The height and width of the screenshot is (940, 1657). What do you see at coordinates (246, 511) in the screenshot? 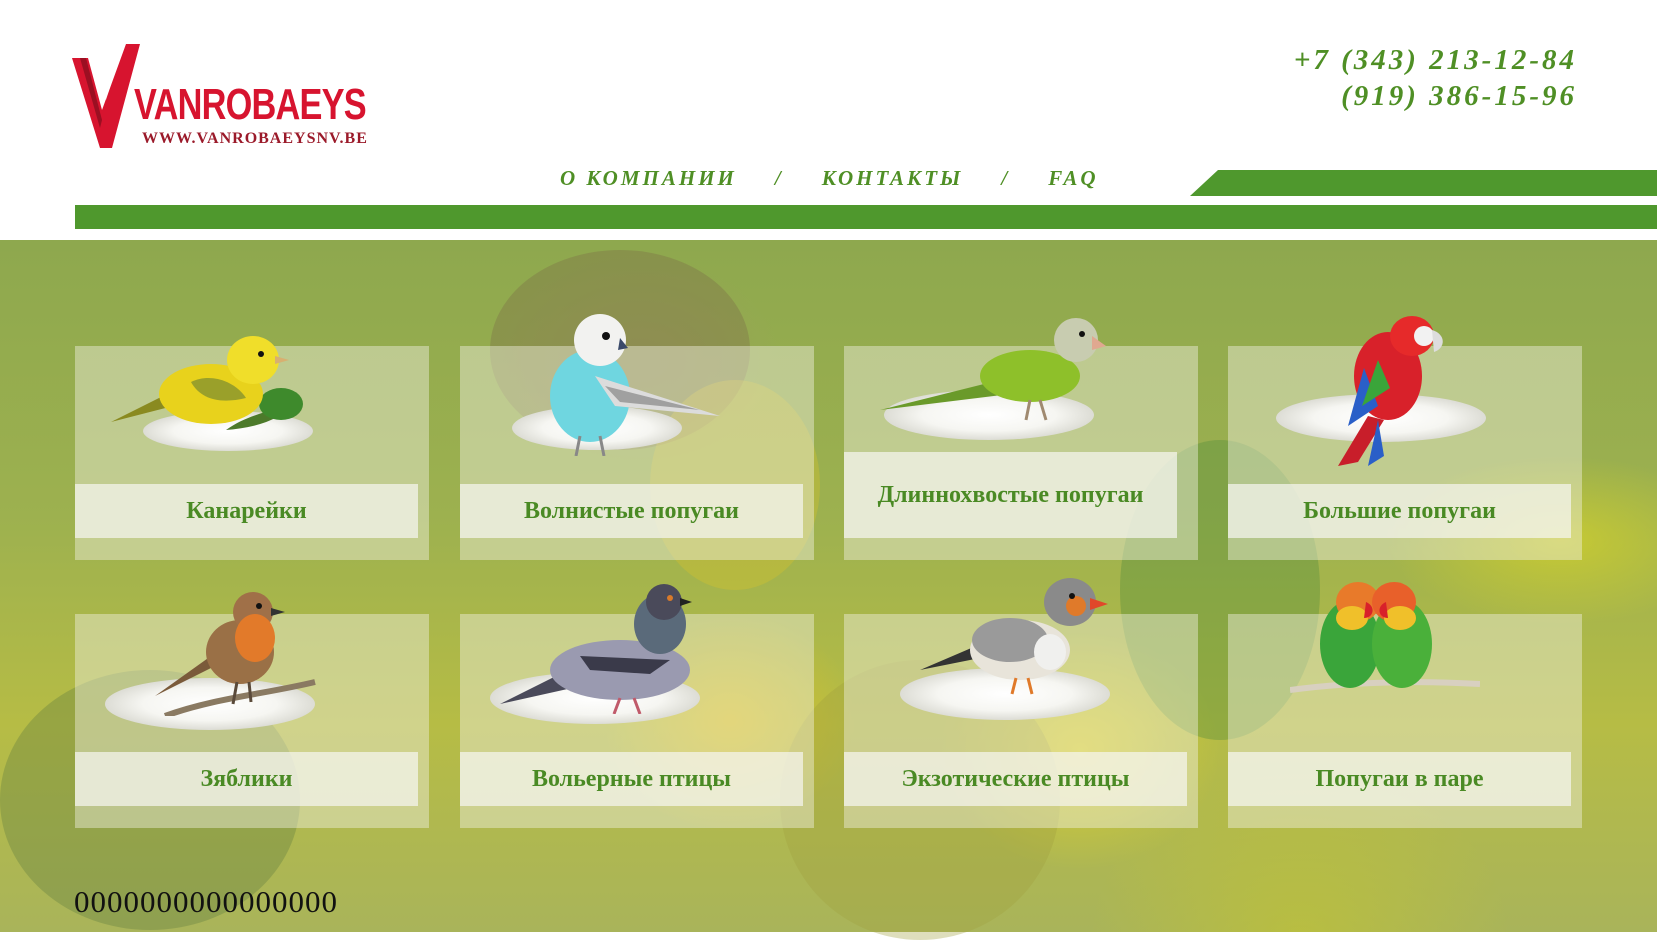
I see `category-label: Канарейки` at bounding box center [246, 511].